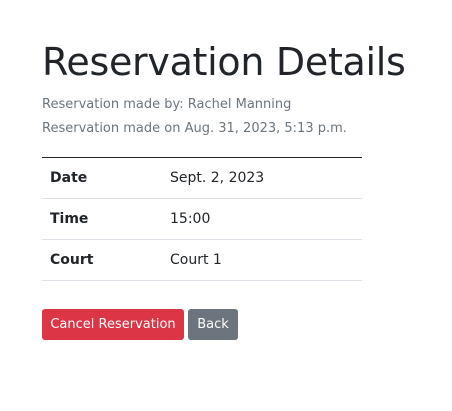 Image resolution: width=452 pixels, height=411 pixels. I want to click on table-row-date: Date Sept. 2, 2023, so click(202, 178).